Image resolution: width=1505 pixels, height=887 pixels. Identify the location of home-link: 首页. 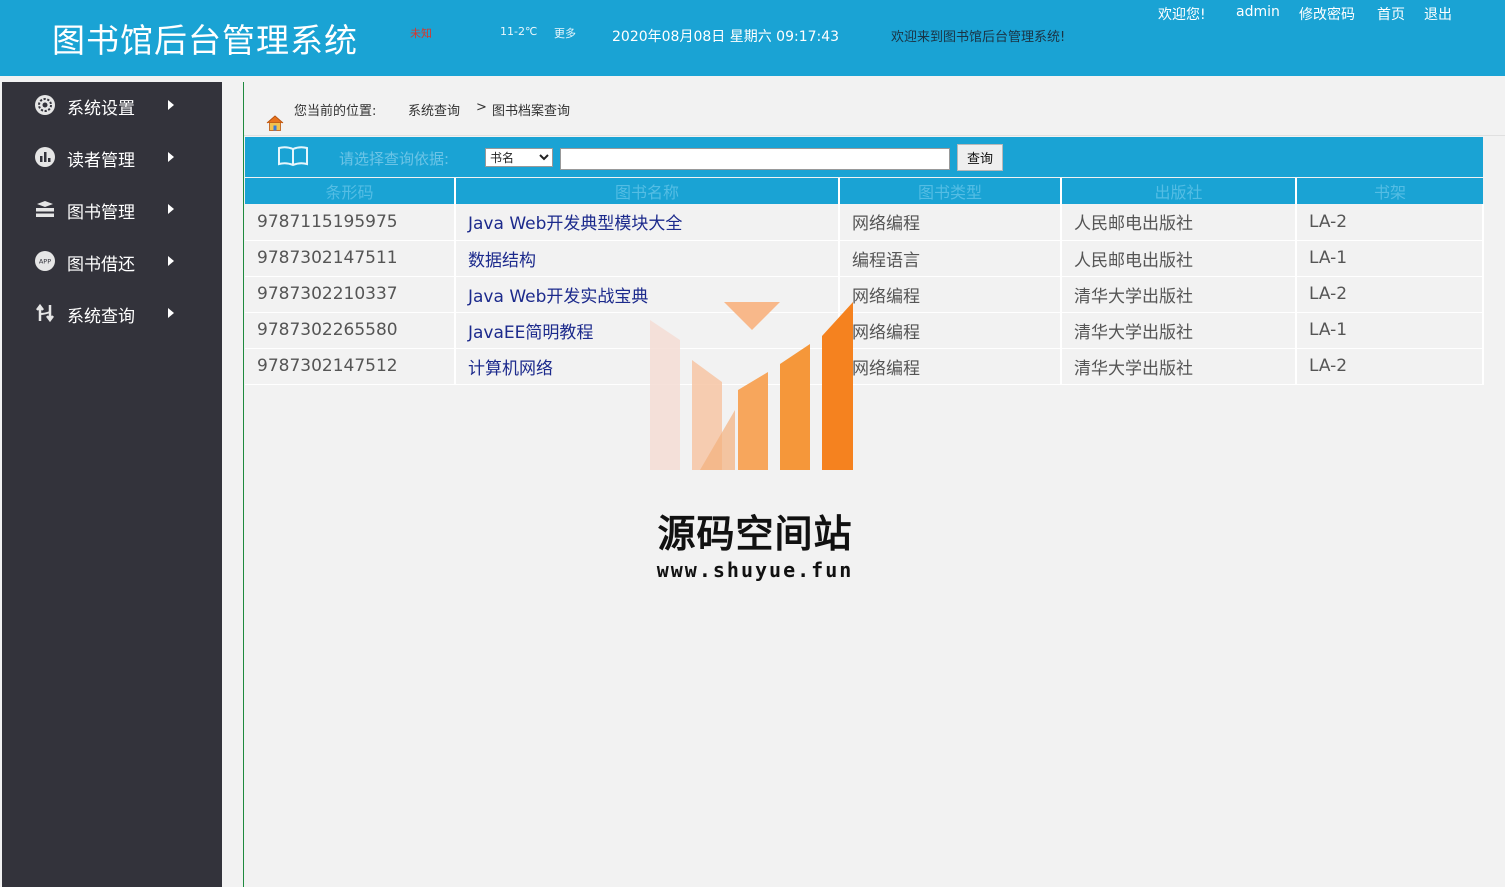
(1391, 14).